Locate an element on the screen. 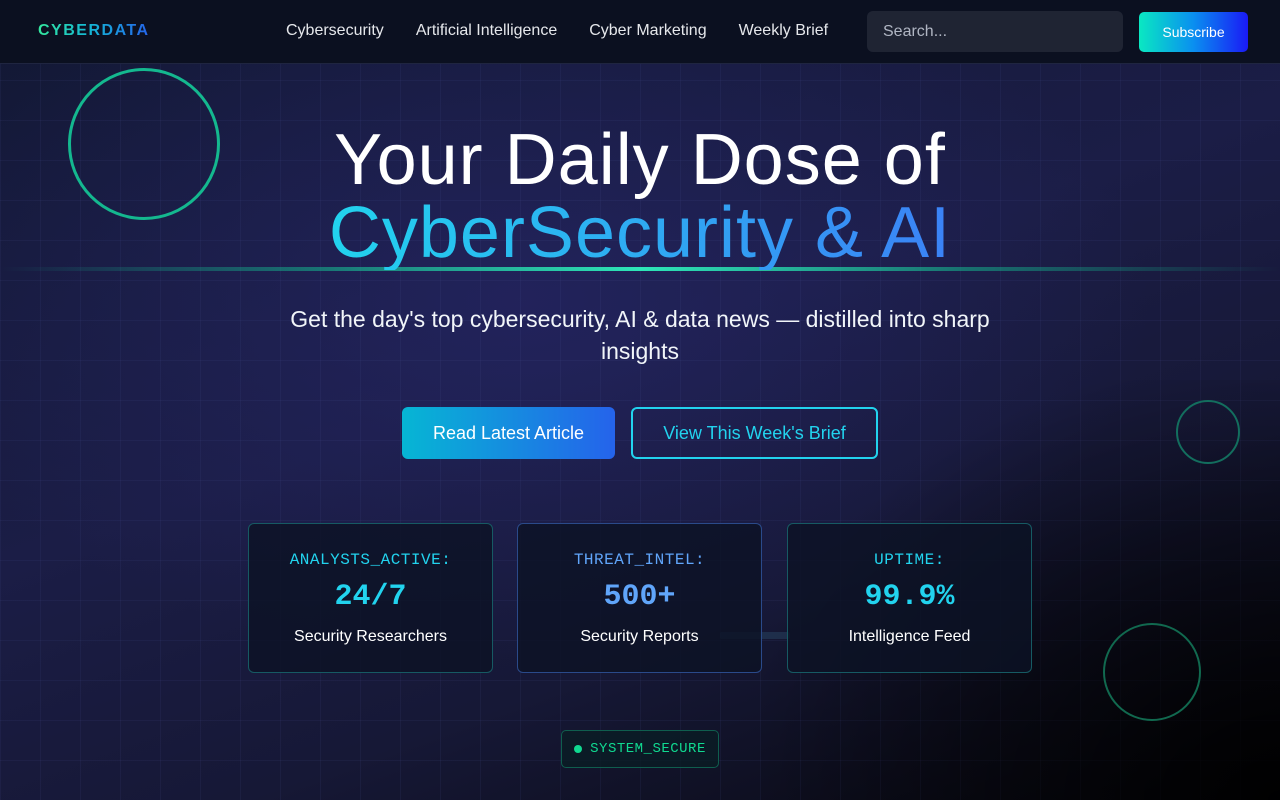 This screenshot has height=800, width=1280. system-status-badge: SYSTEM_SECURE is located at coordinates (640, 749).